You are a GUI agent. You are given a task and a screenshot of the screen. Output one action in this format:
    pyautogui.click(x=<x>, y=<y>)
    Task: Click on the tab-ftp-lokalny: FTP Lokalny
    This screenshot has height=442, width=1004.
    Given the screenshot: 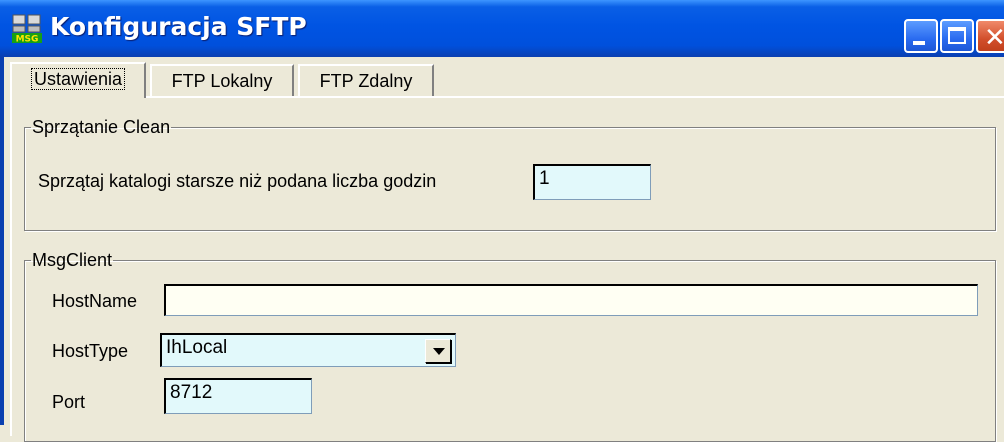 What is the action you would take?
    pyautogui.click(x=222, y=80)
    